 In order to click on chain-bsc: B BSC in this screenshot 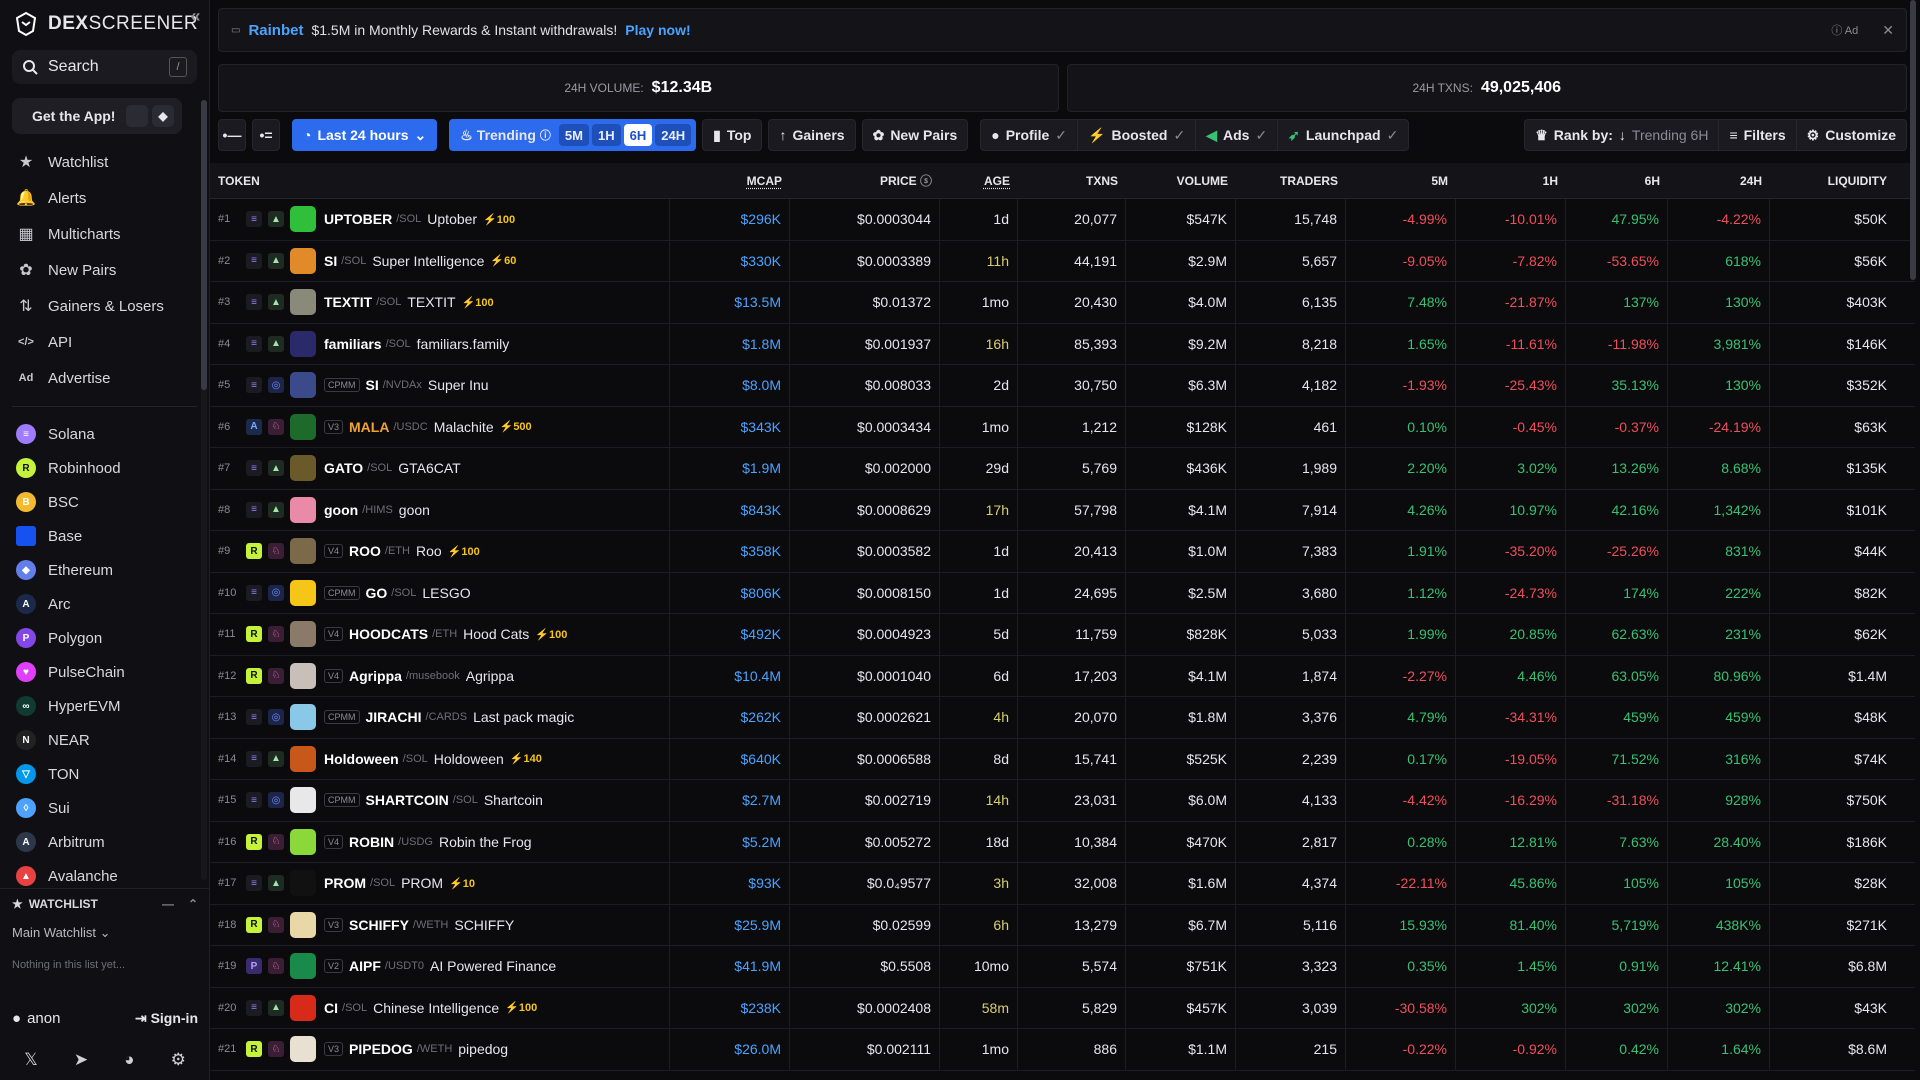, I will do `click(104, 502)`.